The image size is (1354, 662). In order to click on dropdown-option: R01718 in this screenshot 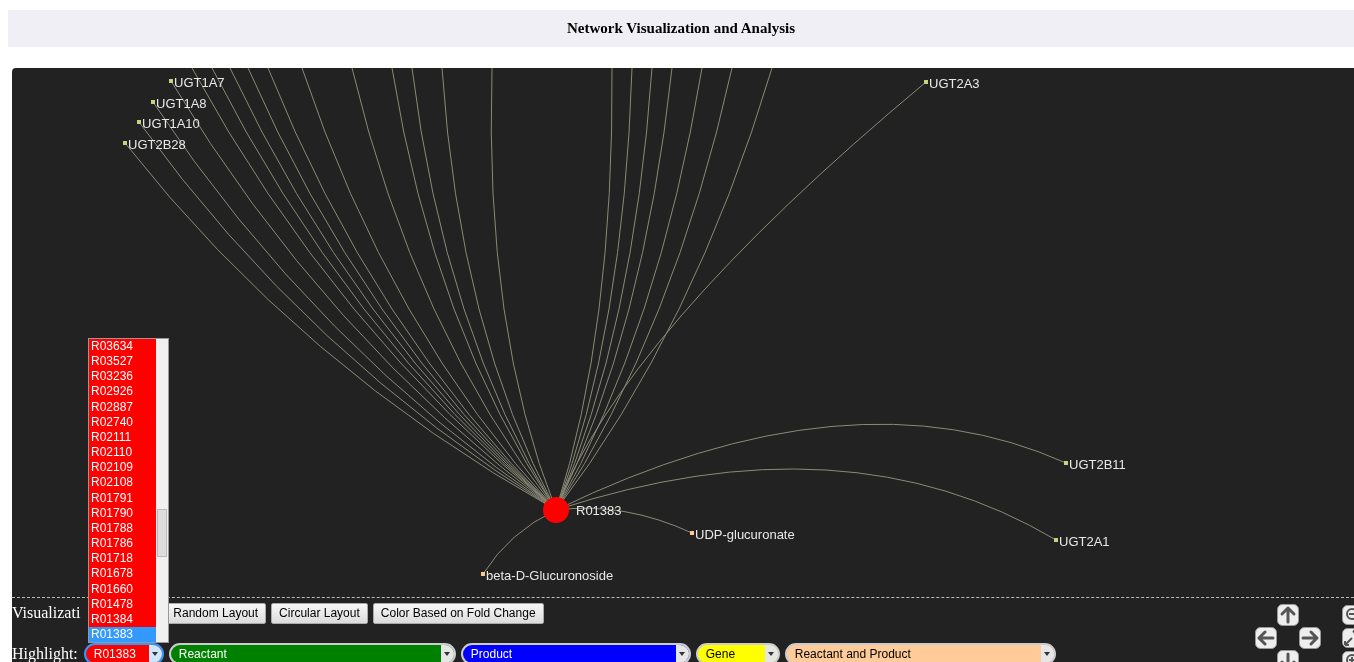, I will do `click(122, 559)`.